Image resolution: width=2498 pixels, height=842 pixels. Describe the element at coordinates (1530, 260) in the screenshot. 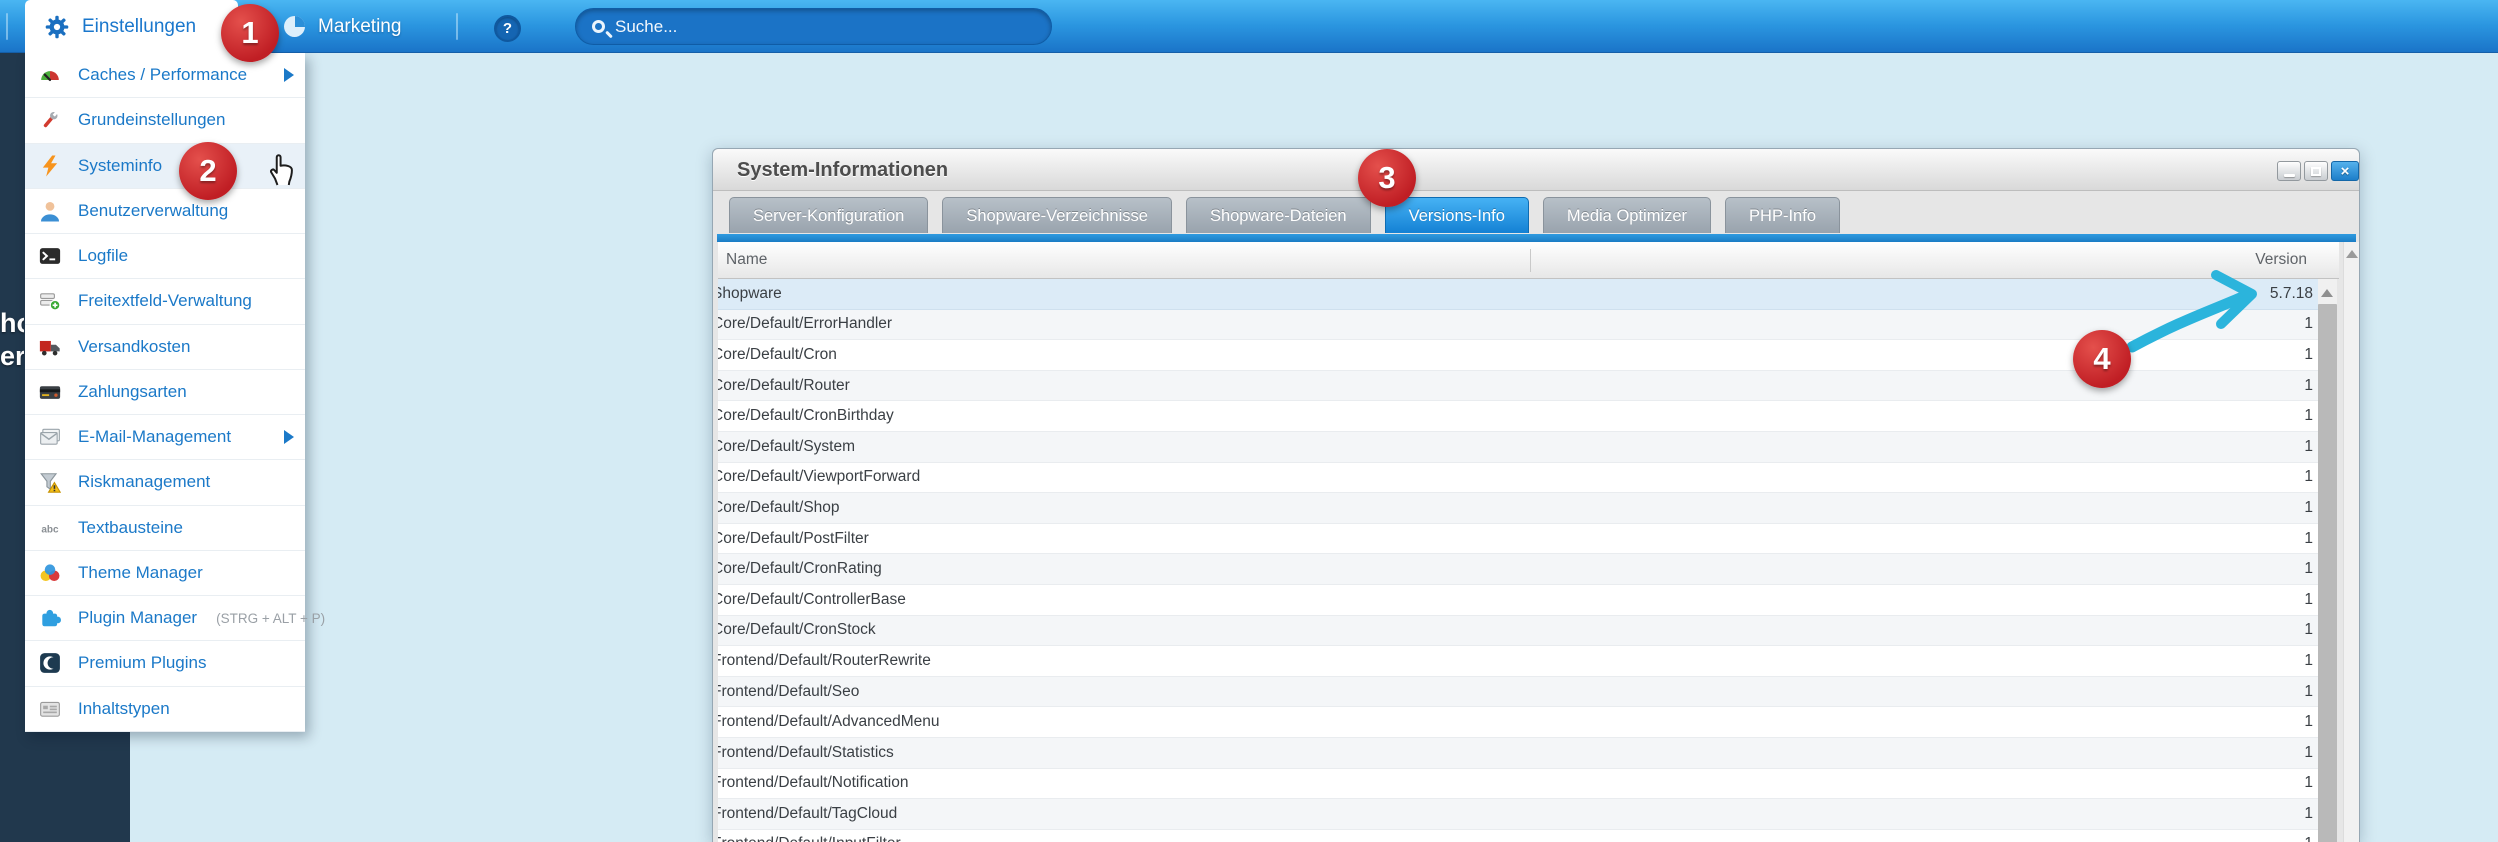

I see `column-separator` at that location.